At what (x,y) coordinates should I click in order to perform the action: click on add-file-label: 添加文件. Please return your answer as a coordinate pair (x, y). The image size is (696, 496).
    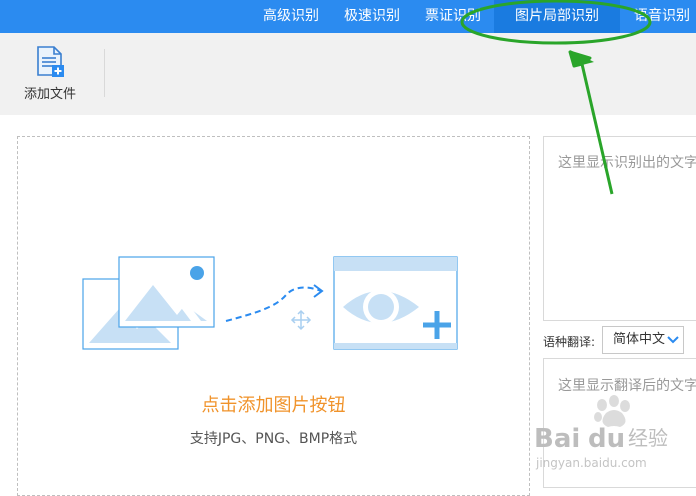
    Looking at the image, I should click on (49, 94).